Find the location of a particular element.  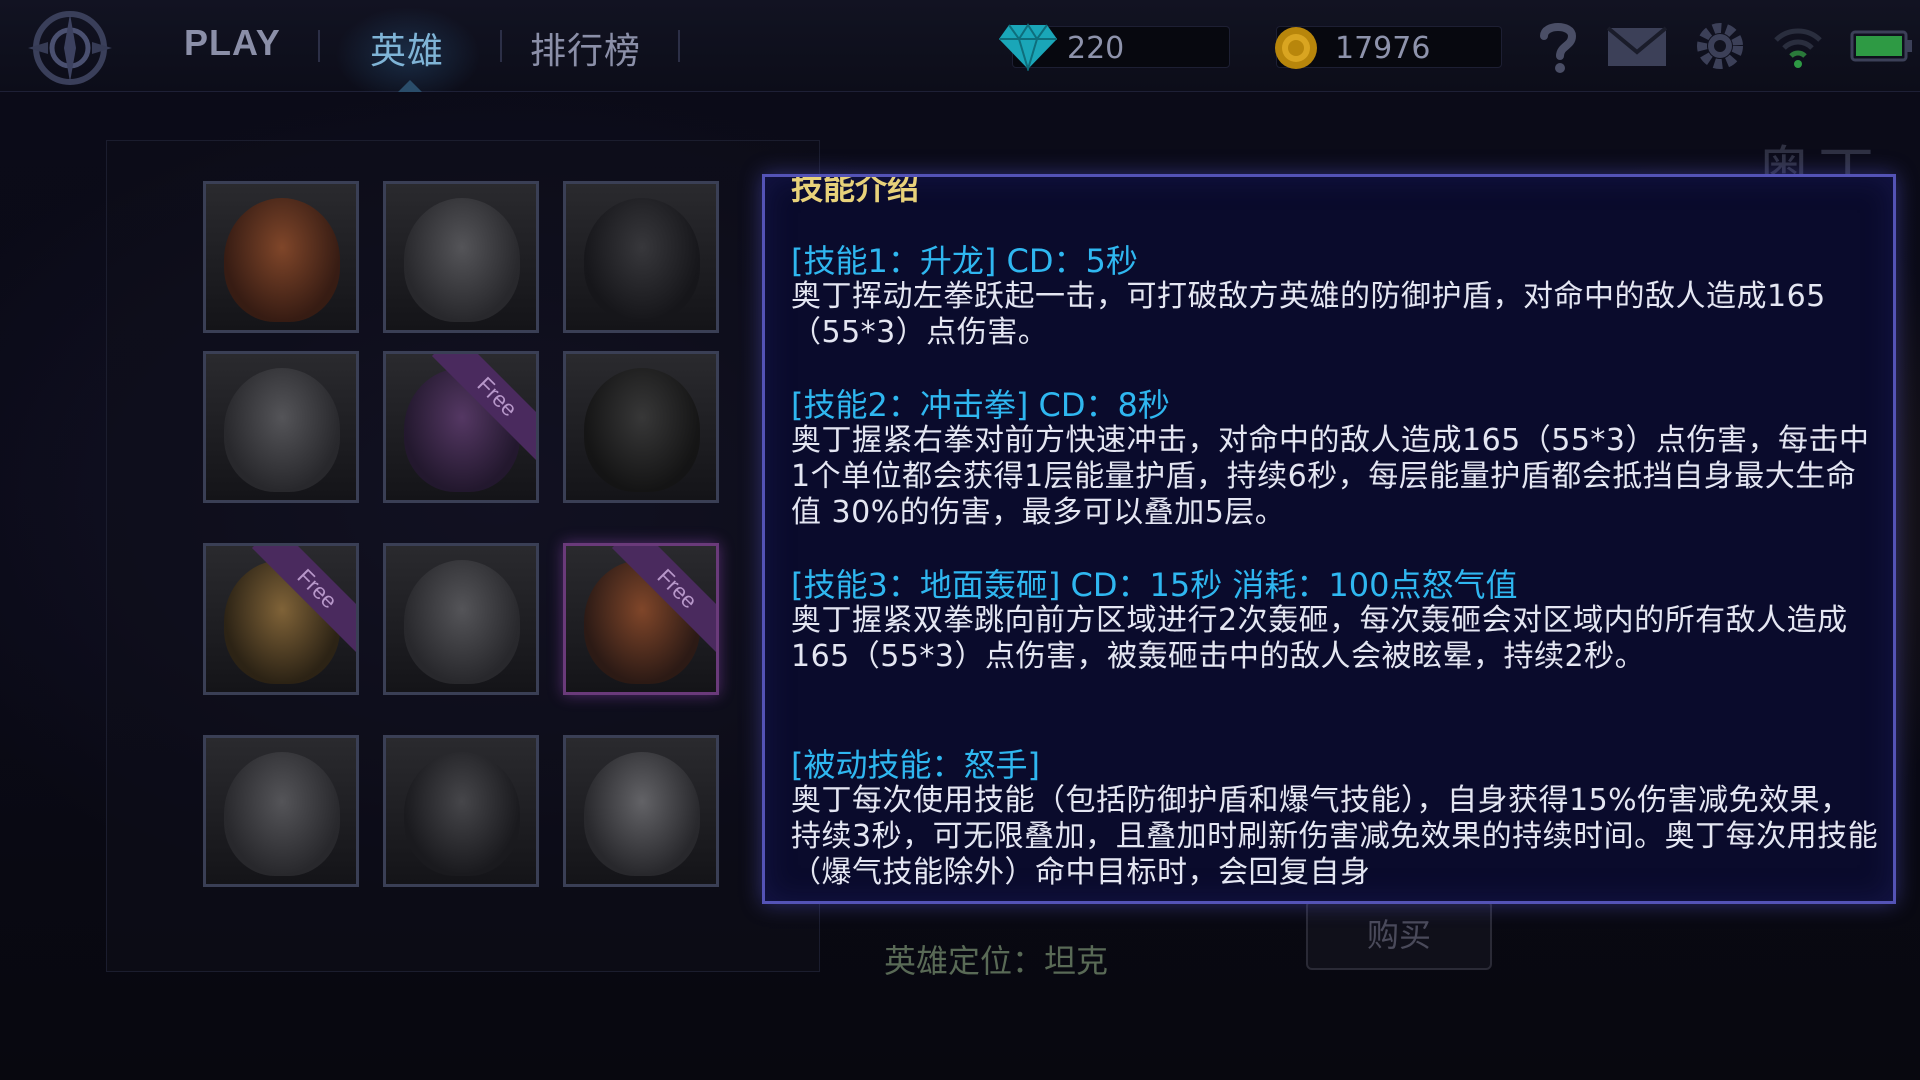

skill-heading: [被动技能：怒手] is located at coordinates (915, 765).